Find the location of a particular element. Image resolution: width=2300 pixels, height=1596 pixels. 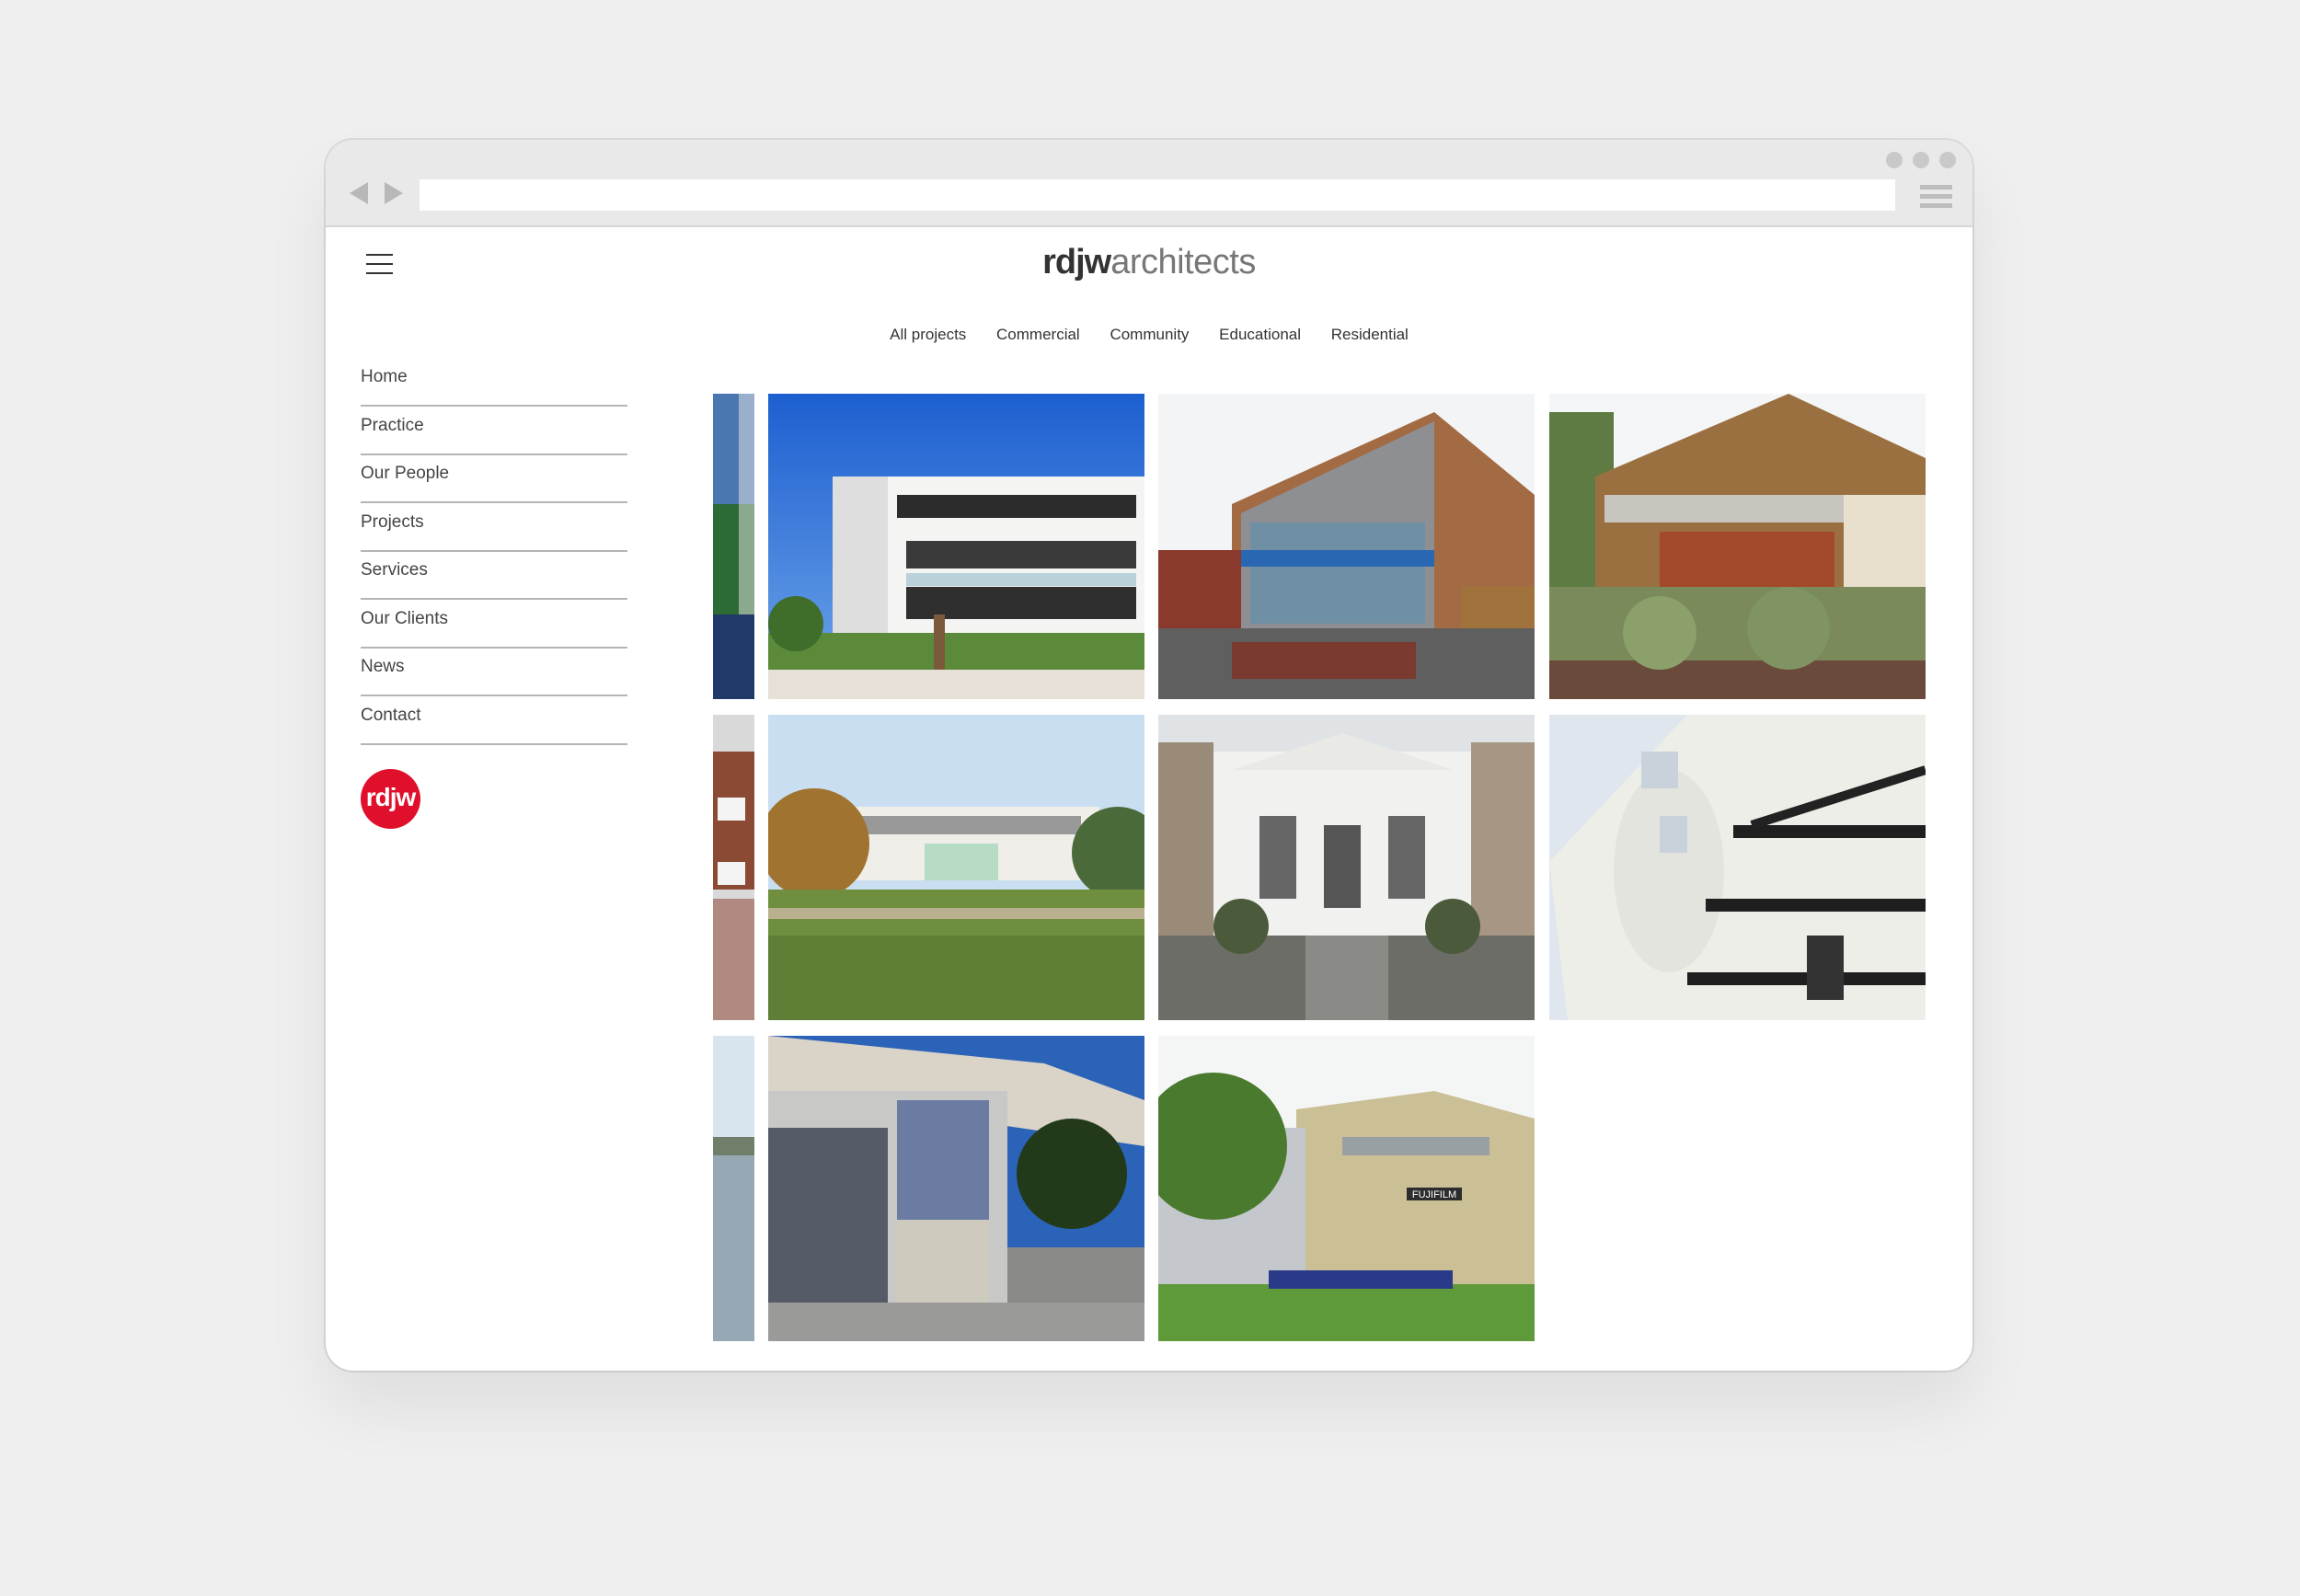

filter-residential: Residential is located at coordinates (1370, 334).